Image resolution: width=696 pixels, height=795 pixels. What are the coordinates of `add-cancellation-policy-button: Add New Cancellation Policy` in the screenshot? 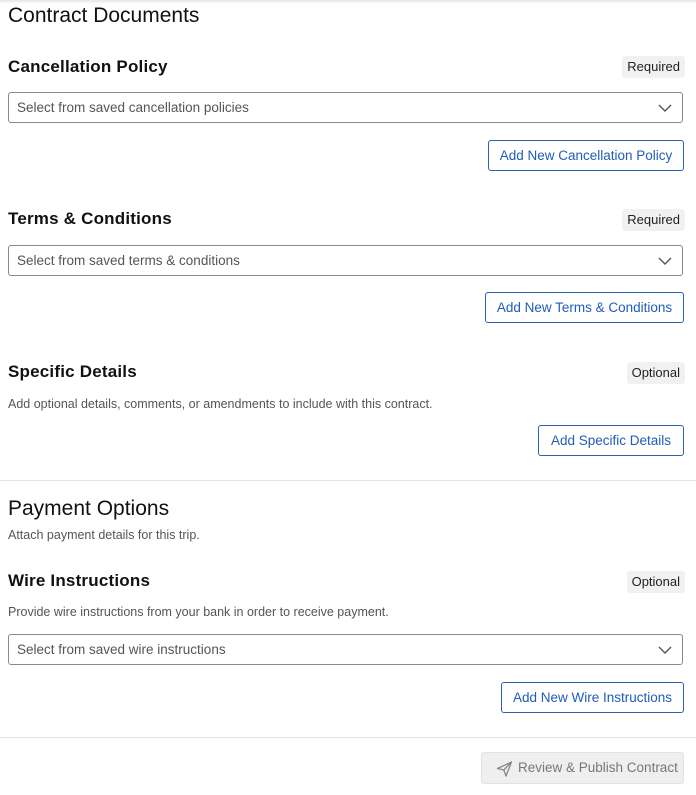 It's located at (586, 155).